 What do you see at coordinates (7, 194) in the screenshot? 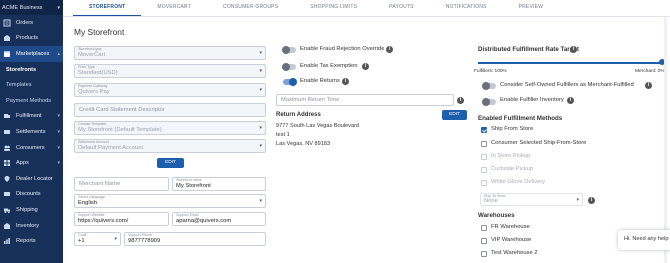
I see `discounts-icon` at bounding box center [7, 194].